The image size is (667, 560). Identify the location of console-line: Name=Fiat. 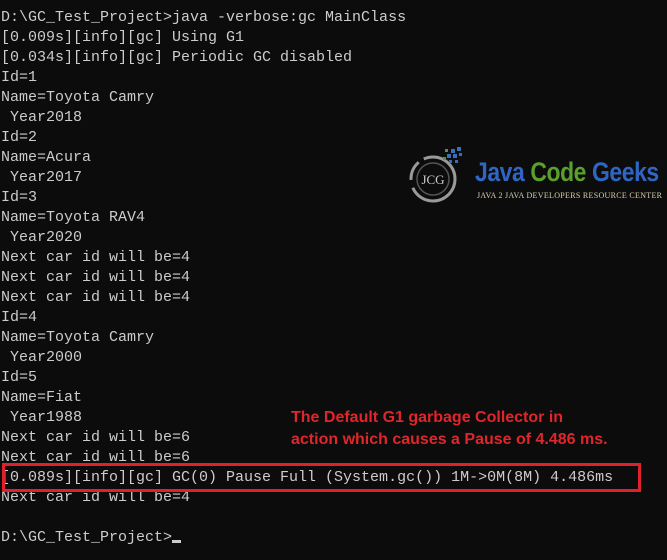
(42, 397).